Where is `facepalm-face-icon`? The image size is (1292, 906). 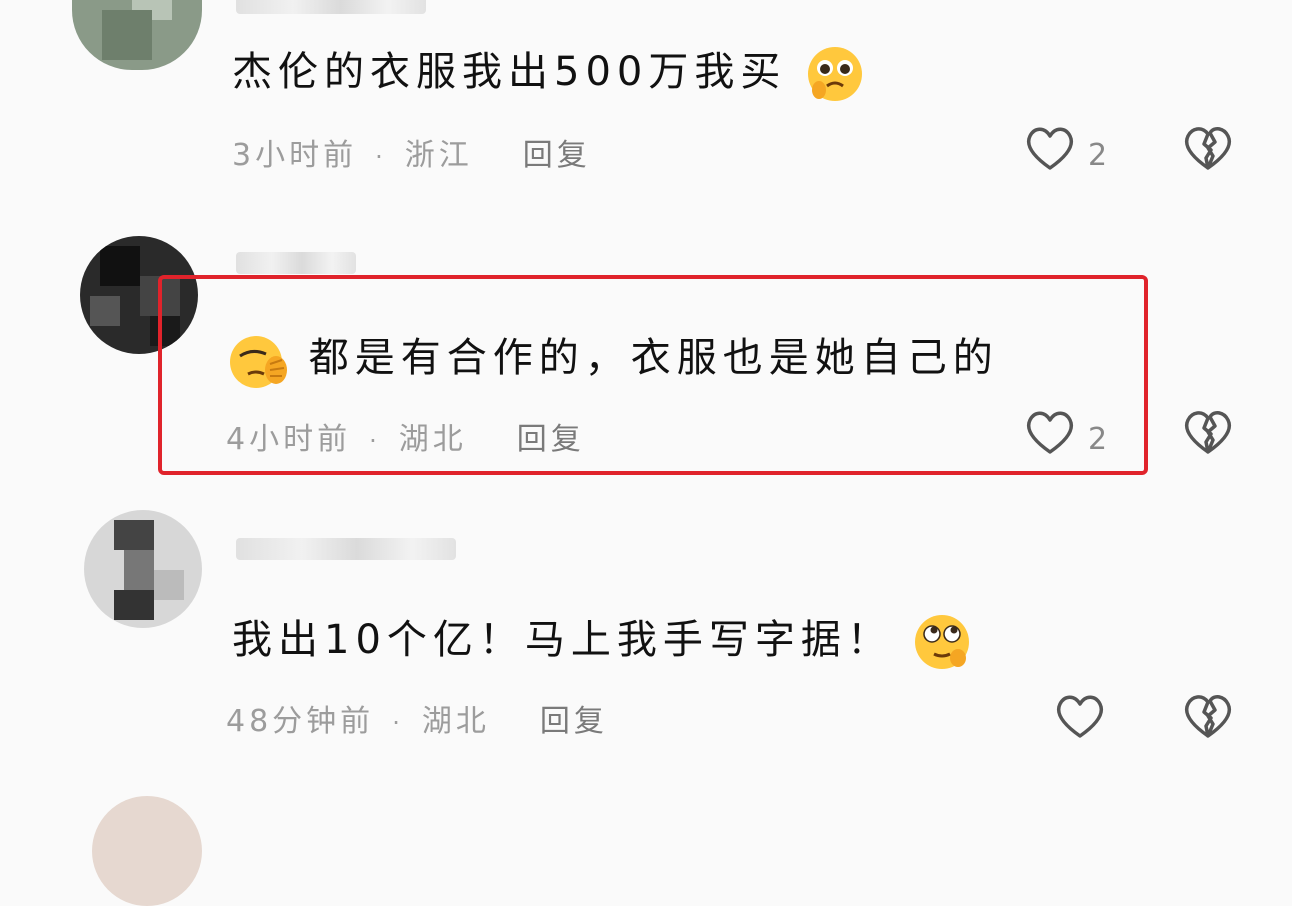
facepalm-face-icon is located at coordinates (258, 362).